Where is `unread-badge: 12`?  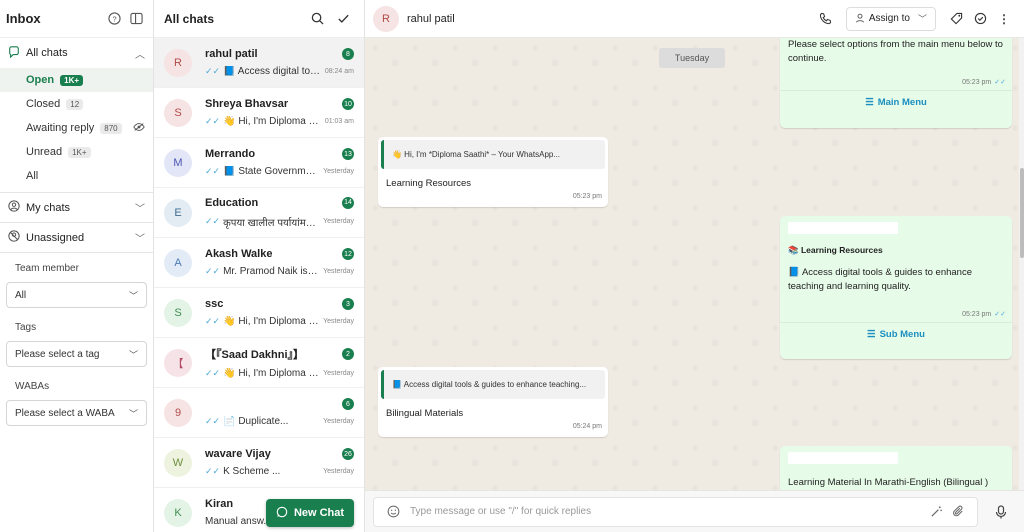
unread-badge: 12 is located at coordinates (348, 254).